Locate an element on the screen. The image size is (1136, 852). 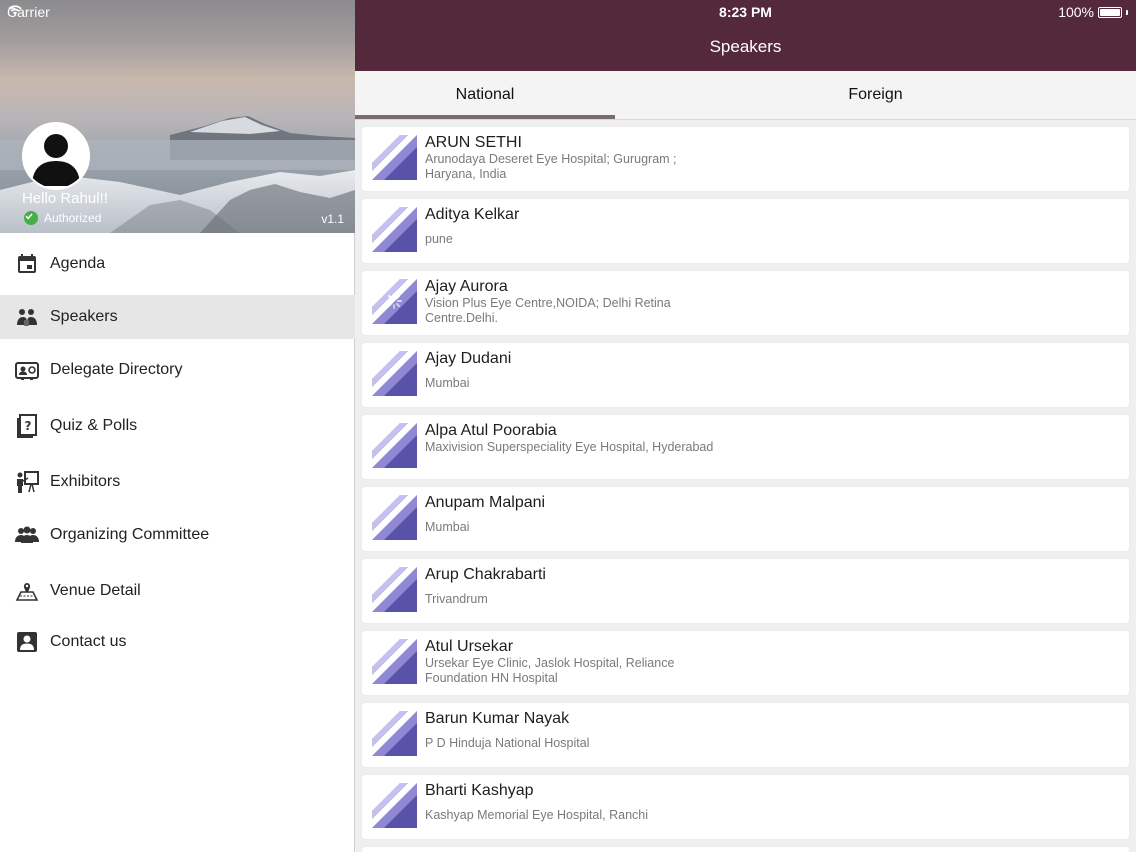
carrier-status: Carrier is located at coordinates (28, 12).